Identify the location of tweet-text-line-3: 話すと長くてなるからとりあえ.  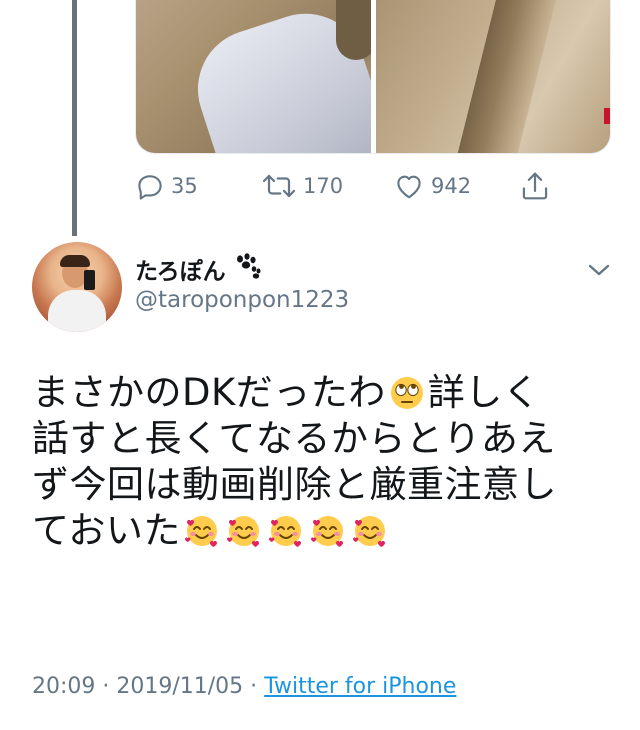
(294, 438).